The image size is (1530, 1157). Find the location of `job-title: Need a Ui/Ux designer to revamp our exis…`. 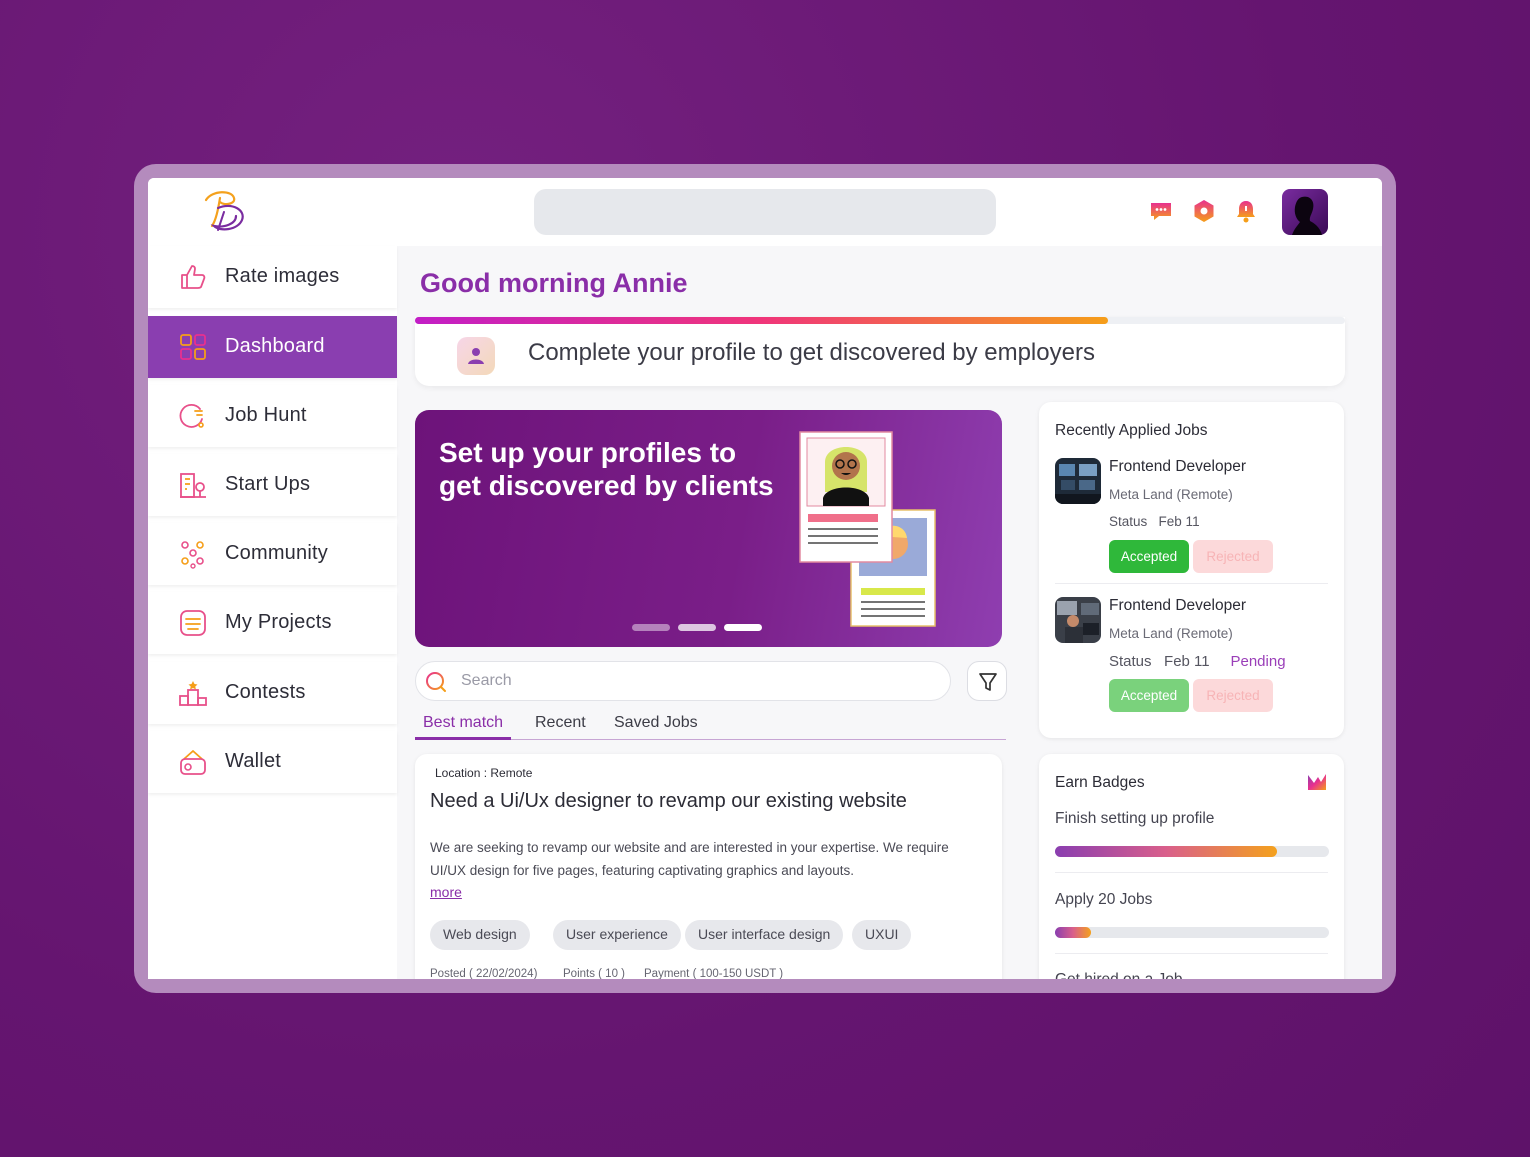

job-title: Need a Ui/Ux designer to revamp our exis… is located at coordinates (668, 801).